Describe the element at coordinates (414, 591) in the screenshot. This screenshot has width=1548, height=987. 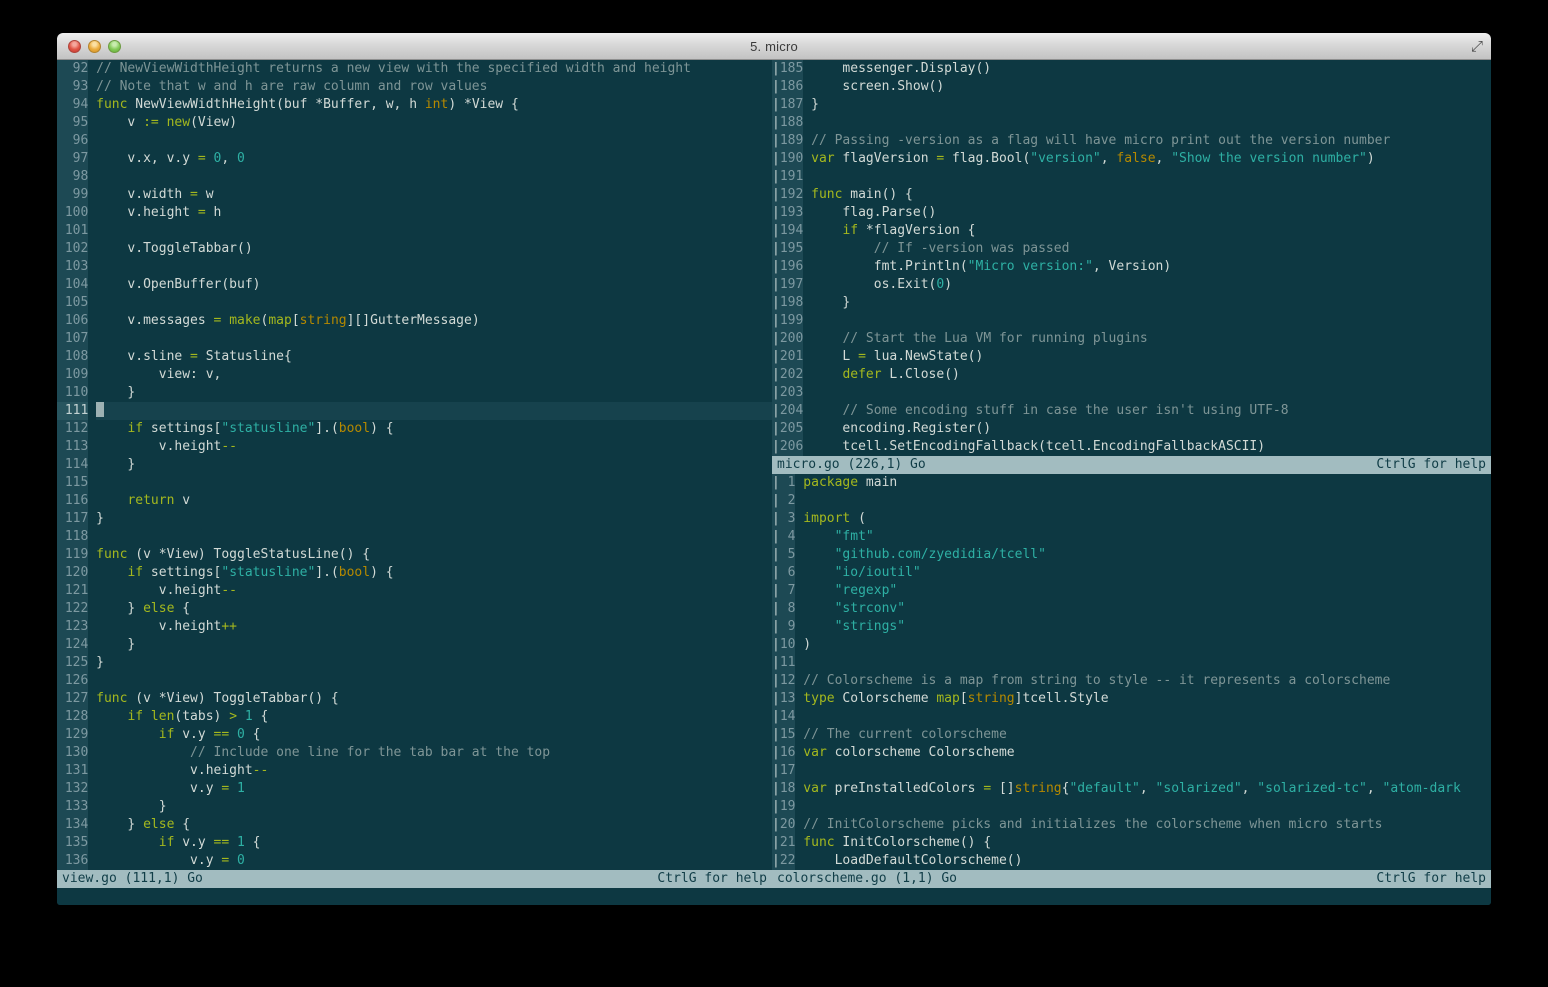
I see `code-line: 121 v.height--` at that location.